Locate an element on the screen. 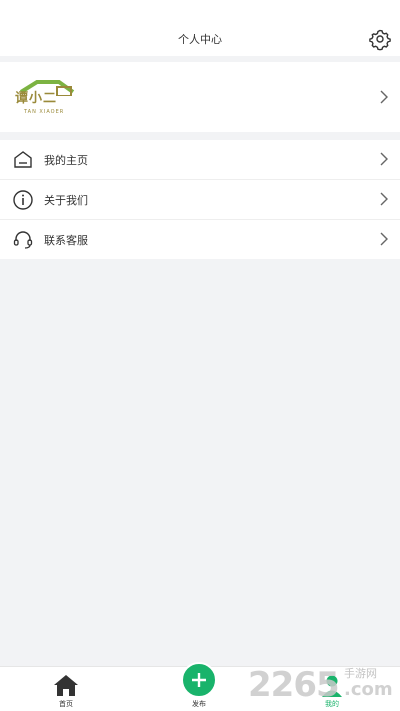 This screenshot has height=711, width=400. brand-text: 谭小二 is located at coordinates (36, 98).